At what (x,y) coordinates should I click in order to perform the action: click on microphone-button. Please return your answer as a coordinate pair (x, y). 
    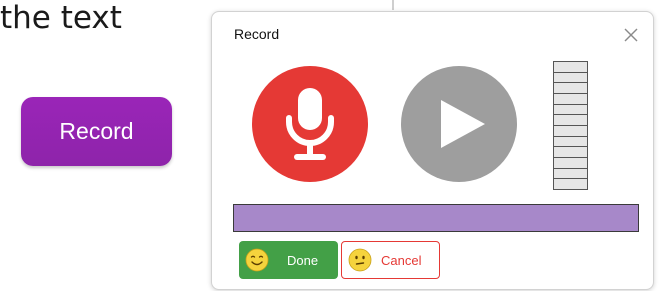
    Looking at the image, I should click on (310, 124).